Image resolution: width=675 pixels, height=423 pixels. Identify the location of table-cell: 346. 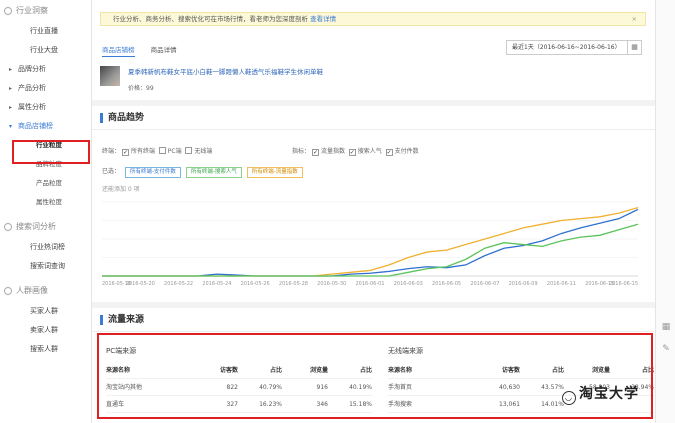
(322, 404).